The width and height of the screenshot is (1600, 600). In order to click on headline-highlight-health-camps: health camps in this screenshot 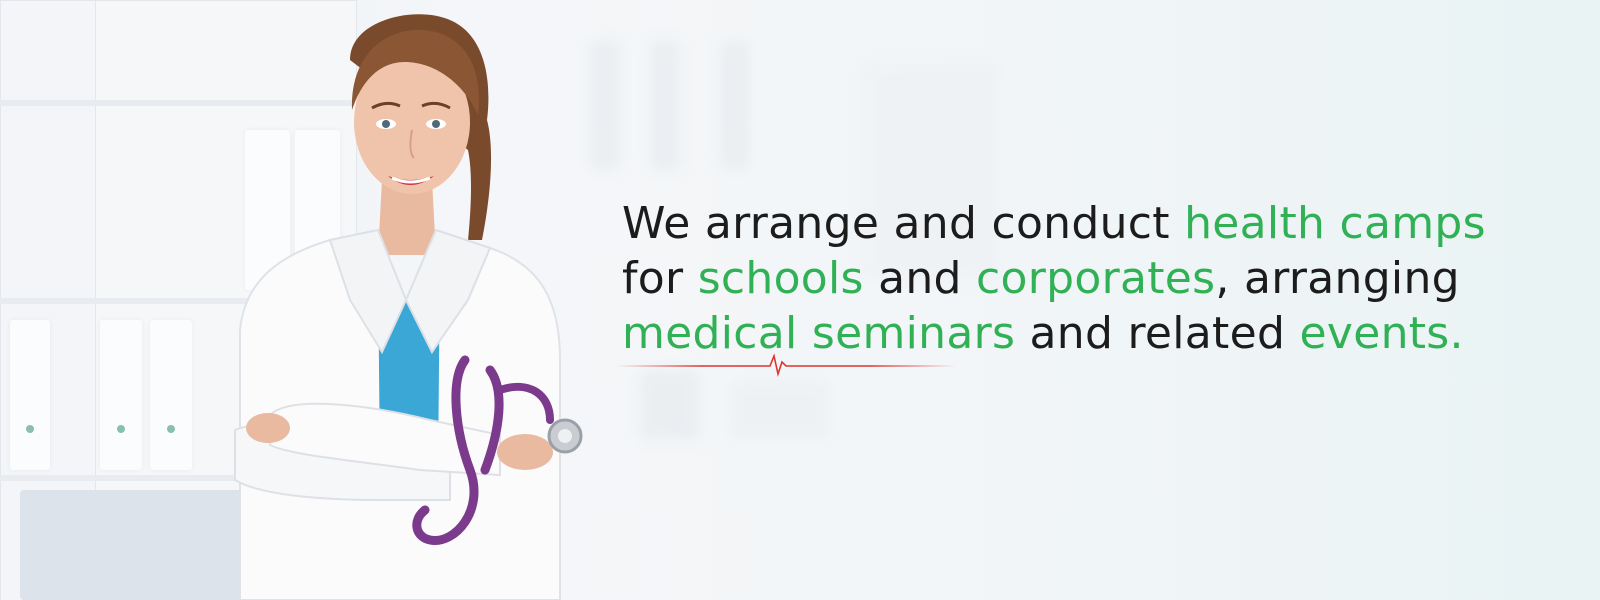, I will do `click(1335, 223)`.